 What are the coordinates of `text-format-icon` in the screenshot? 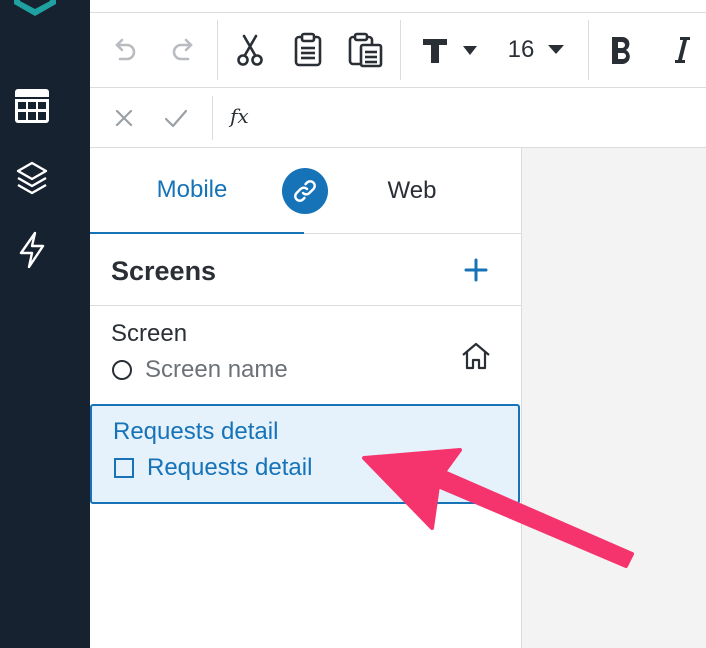 It's located at (450, 51).